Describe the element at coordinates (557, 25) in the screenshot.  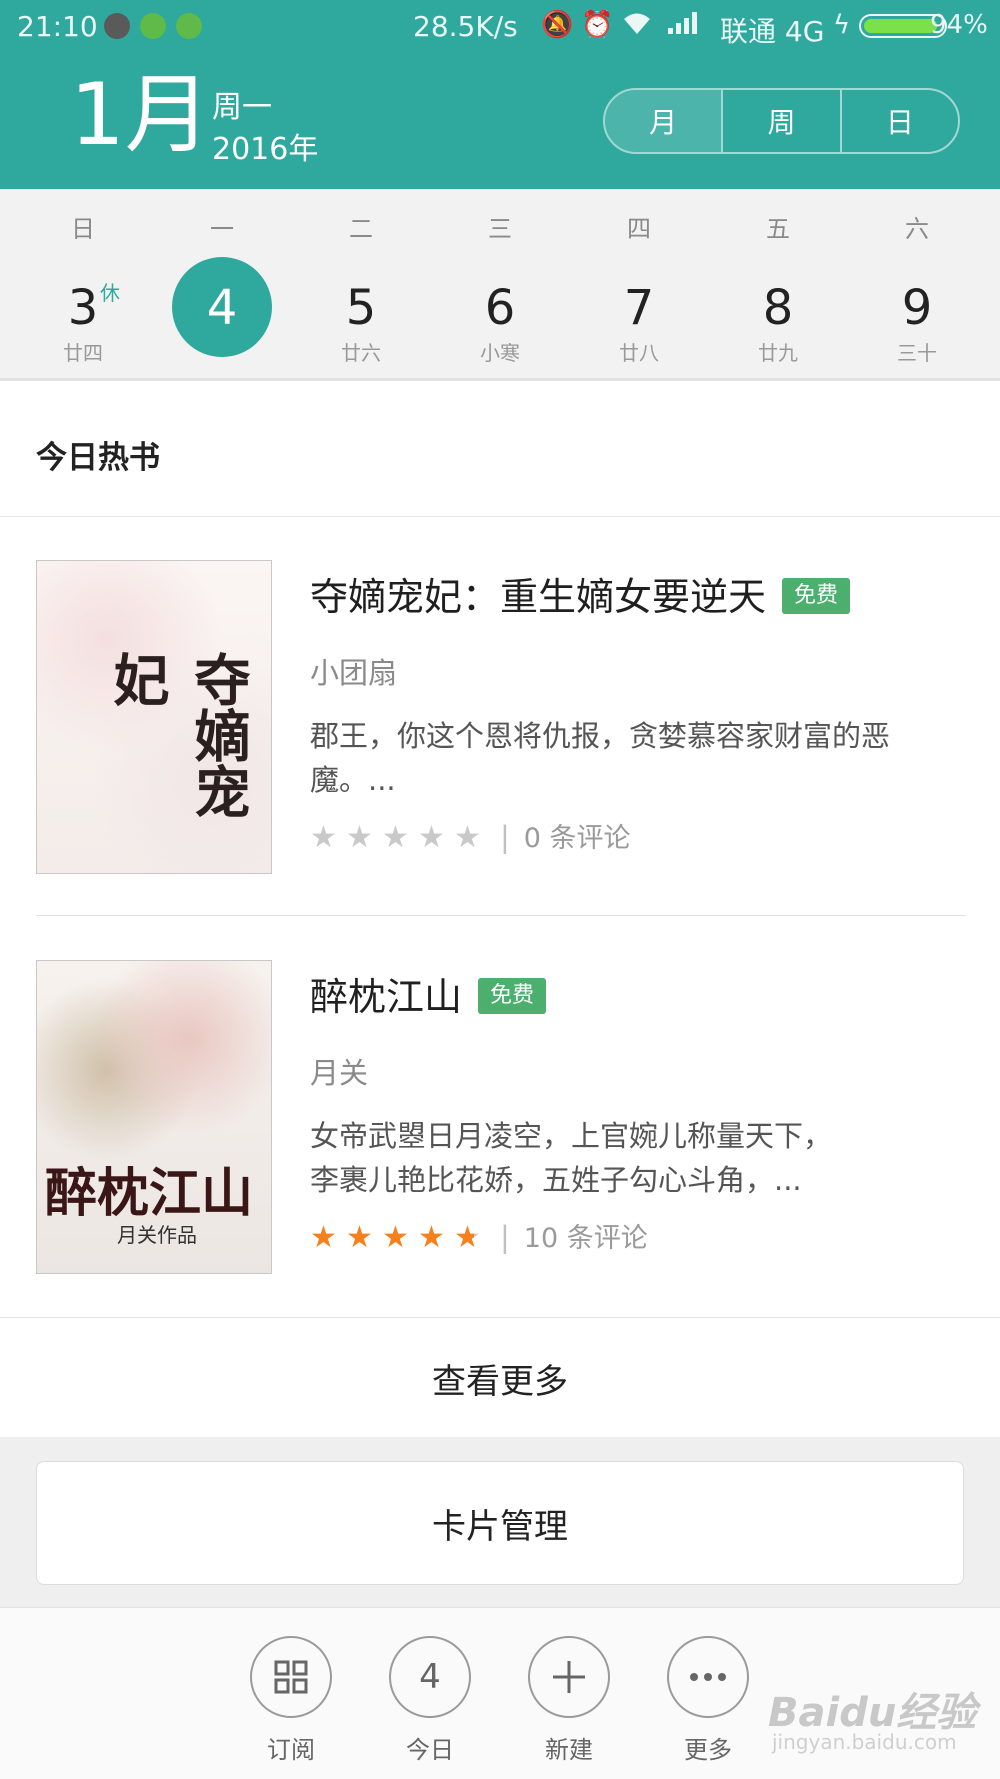
I see `mute-icon: 🔕` at that location.